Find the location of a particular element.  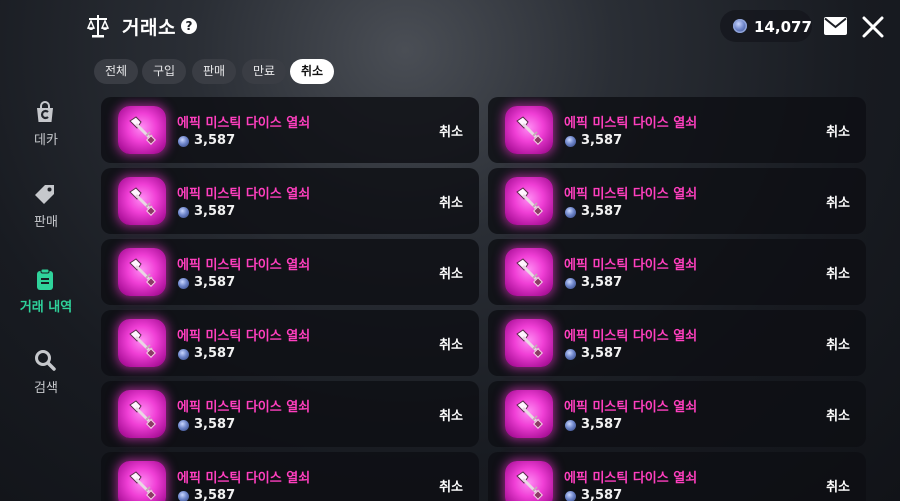

header: 거래소 ? 14,077 is located at coordinates (450, 28).